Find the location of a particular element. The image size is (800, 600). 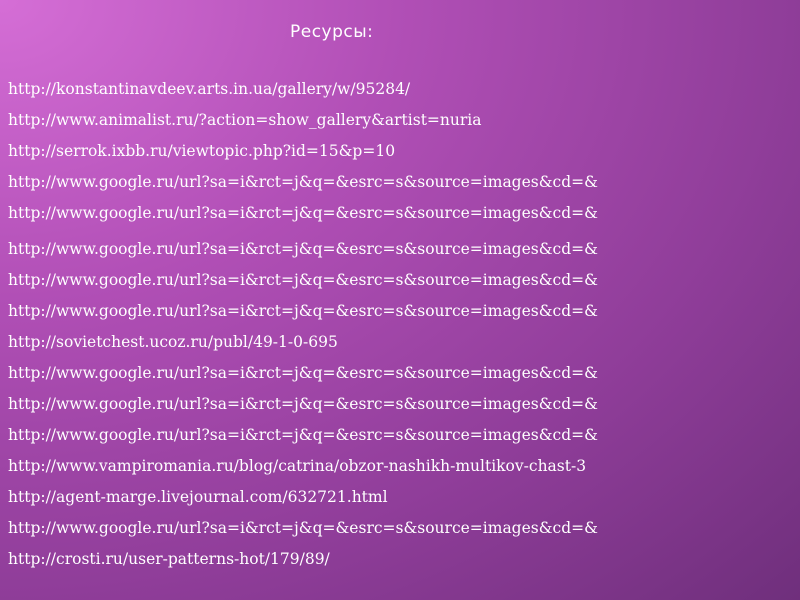

slide-title: Ресурсы: is located at coordinates (332, 32).